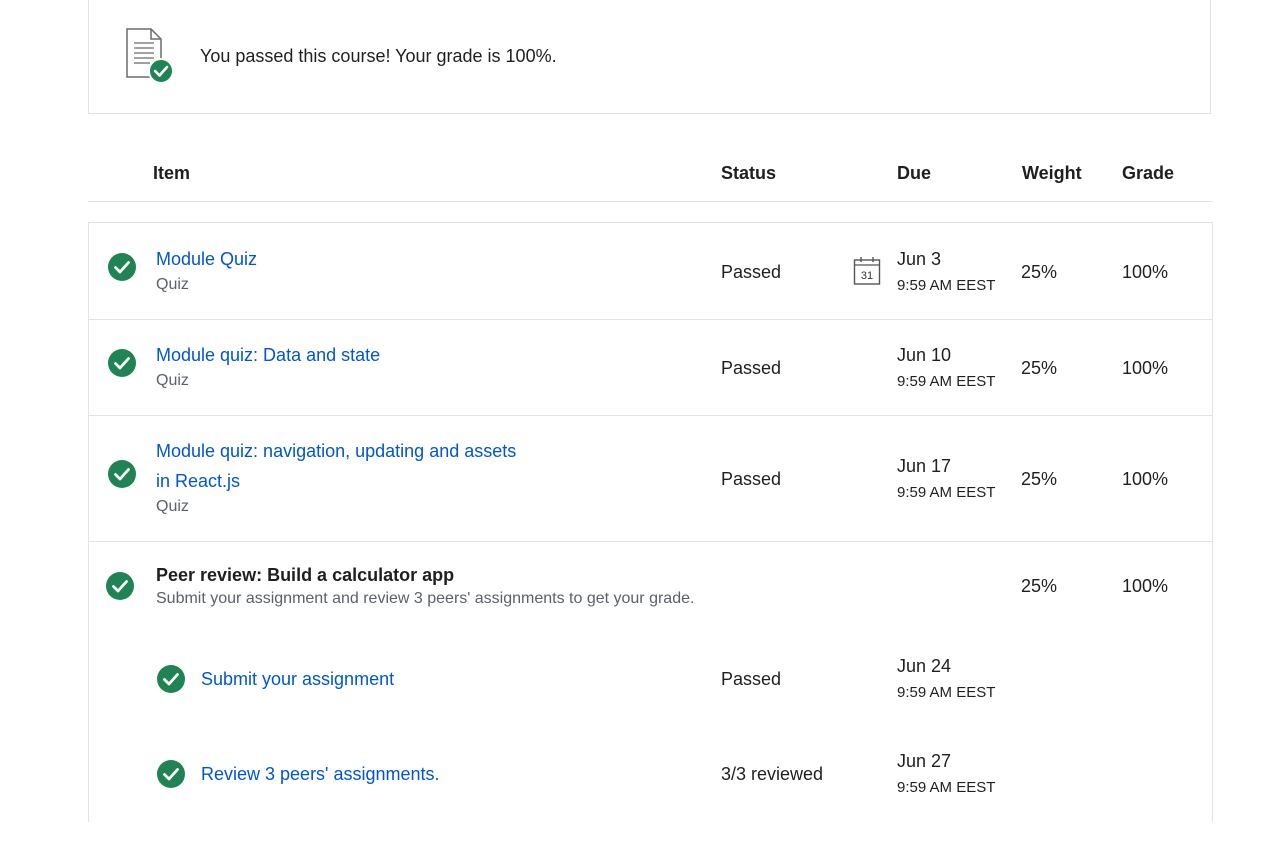 The width and height of the screenshot is (1264, 841). What do you see at coordinates (924, 466) in the screenshot?
I see `due-date: Jun 17` at bounding box center [924, 466].